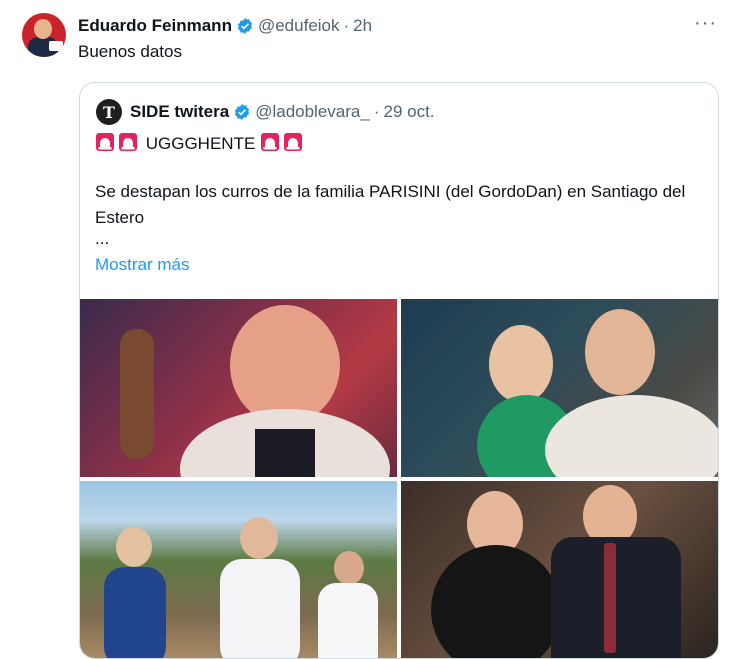  Describe the element at coordinates (44, 35) in the screenshot. I see `author-avatar` at that location.